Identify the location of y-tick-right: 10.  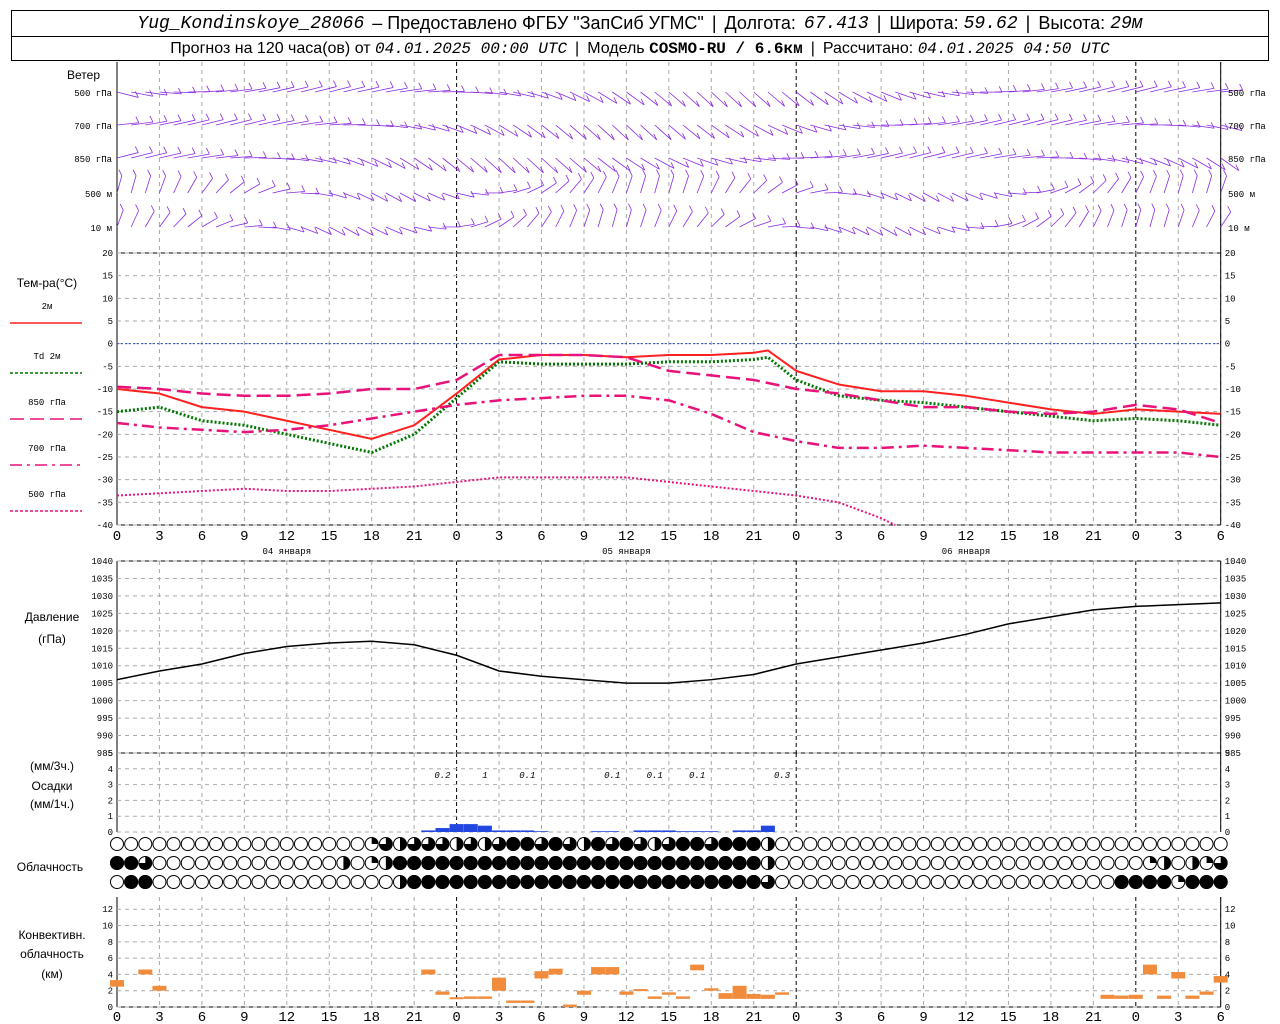
(1230, 927).